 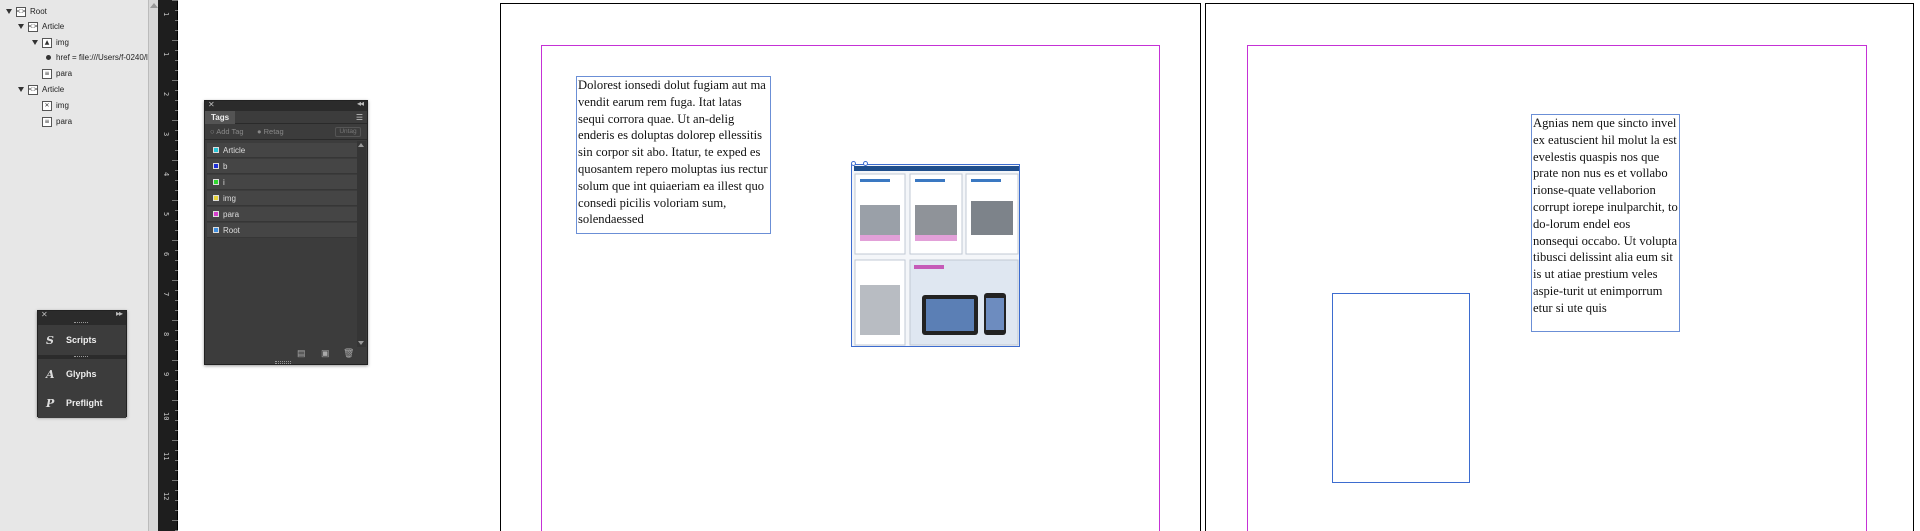 I want to click on add-tag-button: ○ Add Tag, so click(x=227, y=131).